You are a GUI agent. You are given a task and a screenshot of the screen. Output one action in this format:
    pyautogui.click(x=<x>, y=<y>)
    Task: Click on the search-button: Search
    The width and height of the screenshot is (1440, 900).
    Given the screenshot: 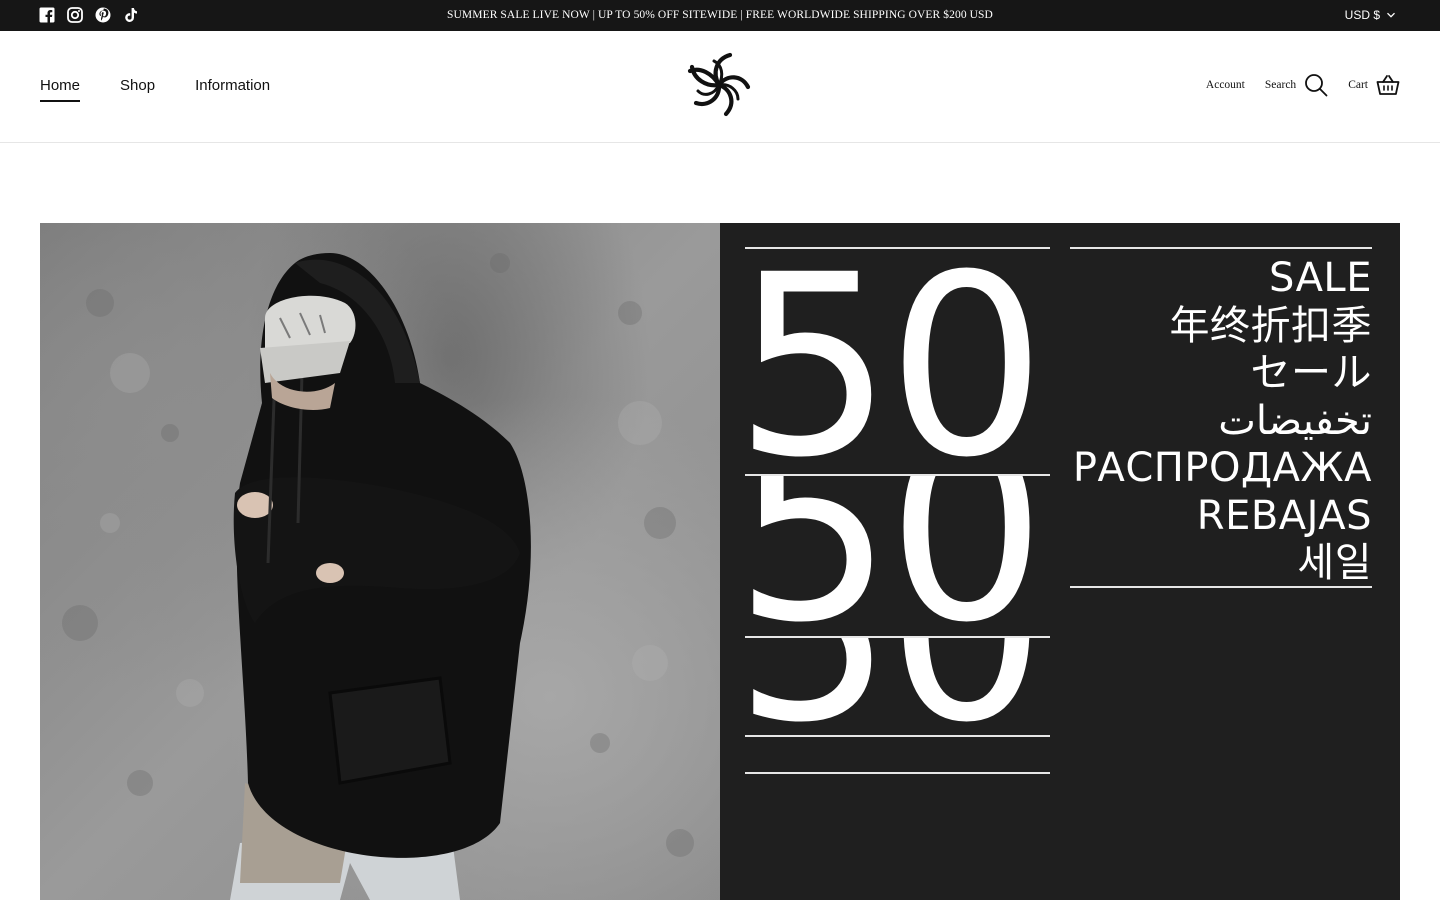 What is the action you would take?
    pyautogui.click(x=1296, y=85)
    